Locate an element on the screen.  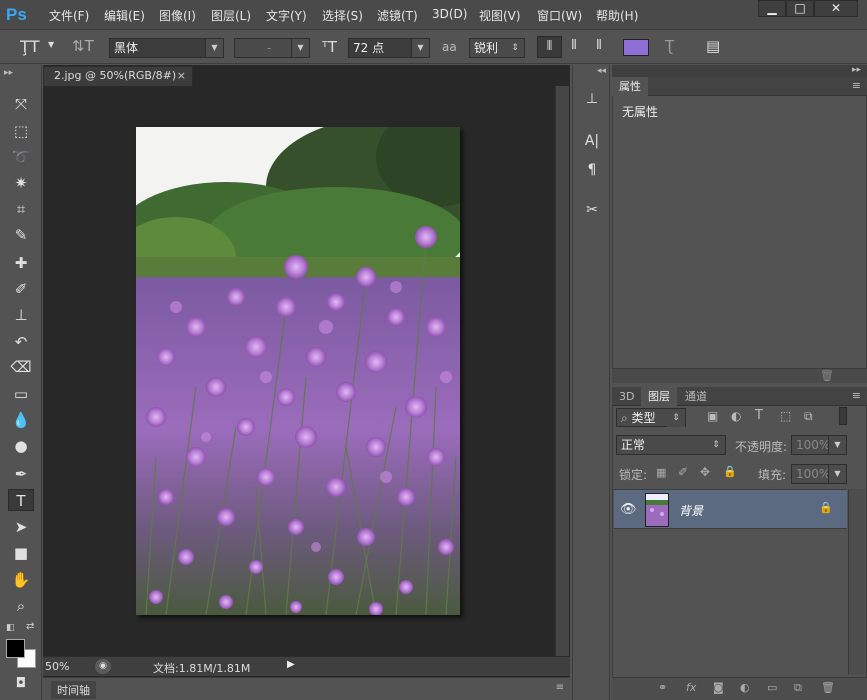
add-mask-icon: ◙ is located at coordinates (718, 687).